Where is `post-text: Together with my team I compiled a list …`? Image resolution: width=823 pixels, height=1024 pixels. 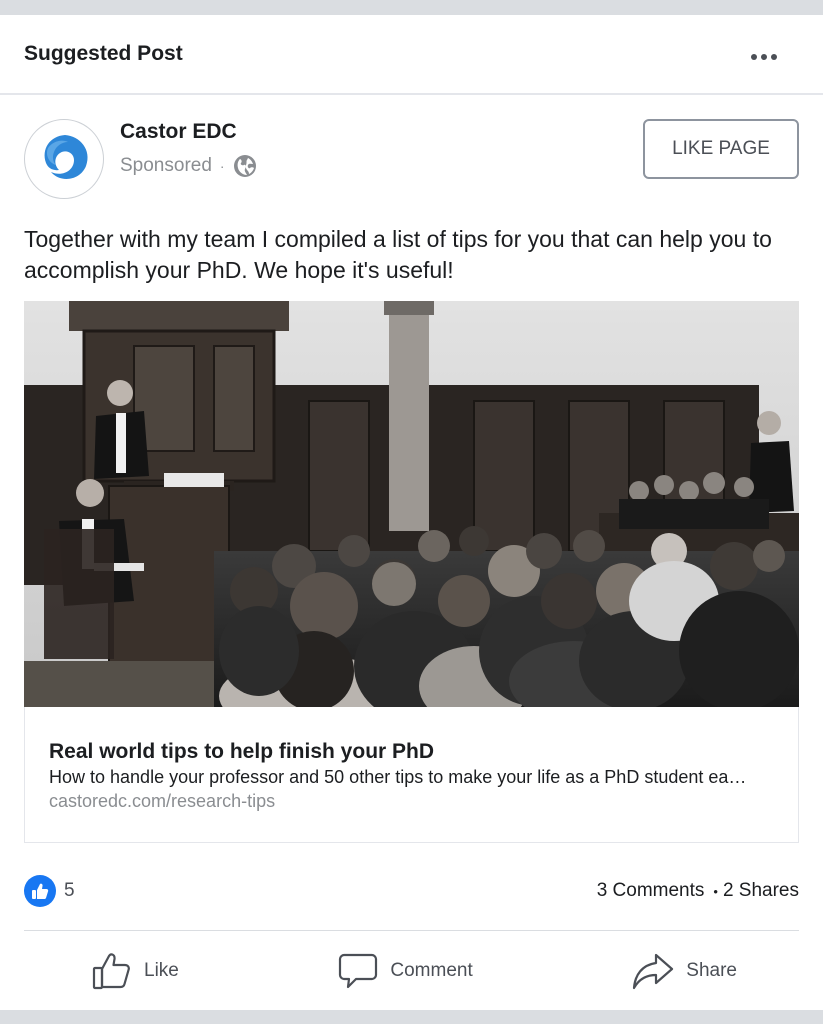 post-text: Together with my team I compiled a list … is located at coordinates (398, 254).